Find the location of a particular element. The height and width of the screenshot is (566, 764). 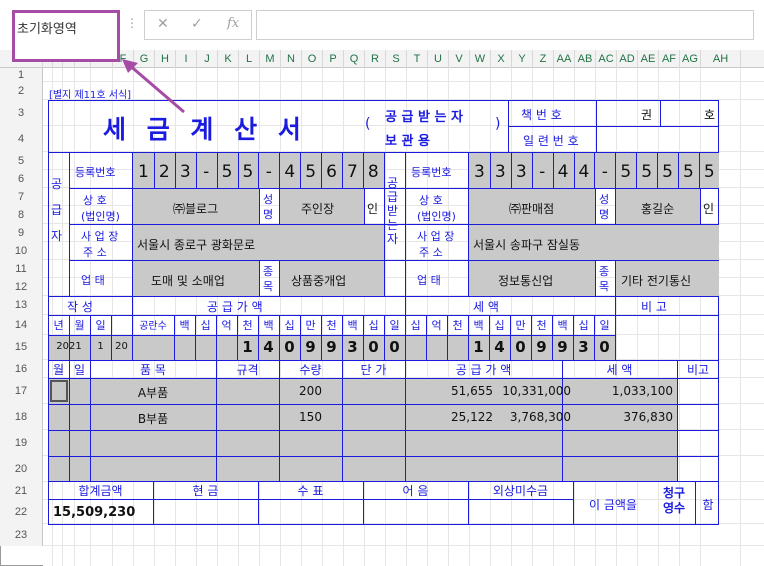

row-header-23: 23 is located at coordinates (21, 535).